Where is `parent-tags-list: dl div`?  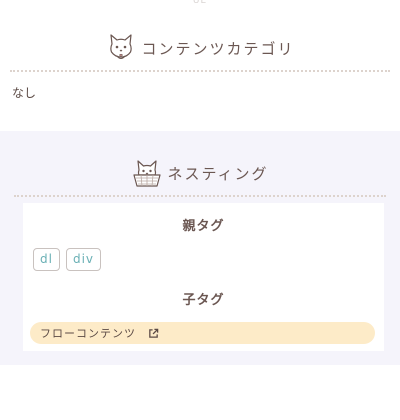
parent-tags-list: dl div is located at coordinates (208, 259).